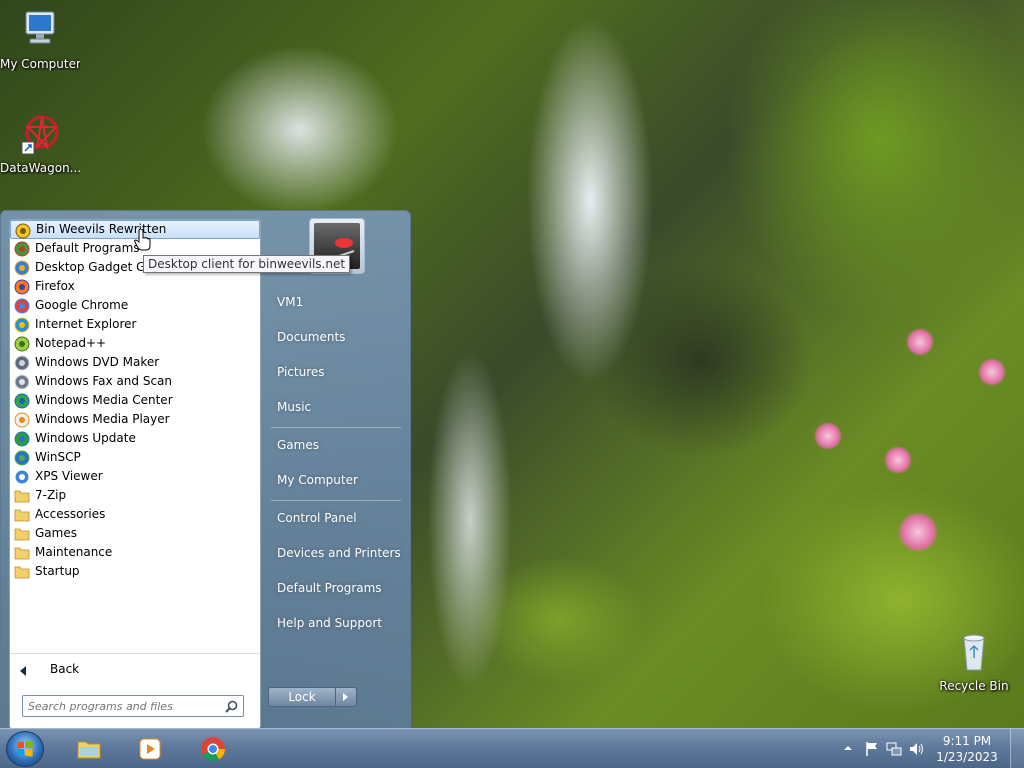  Describe the element at coordinates (22, 287) in the screenshot. I see `firefox-icon` at that location.